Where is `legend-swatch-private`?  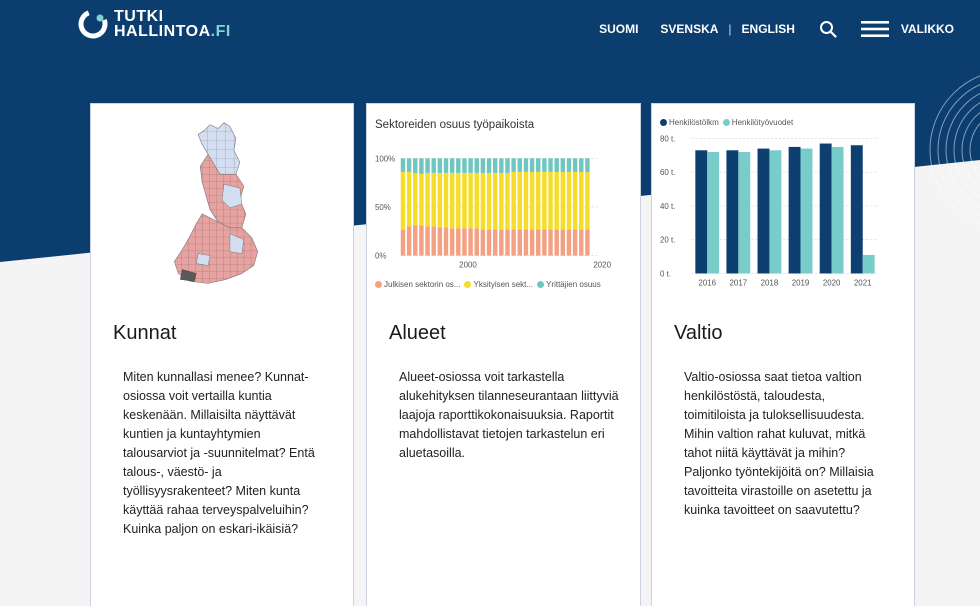 legend-swatch-private is located at coordinates (468, 284).